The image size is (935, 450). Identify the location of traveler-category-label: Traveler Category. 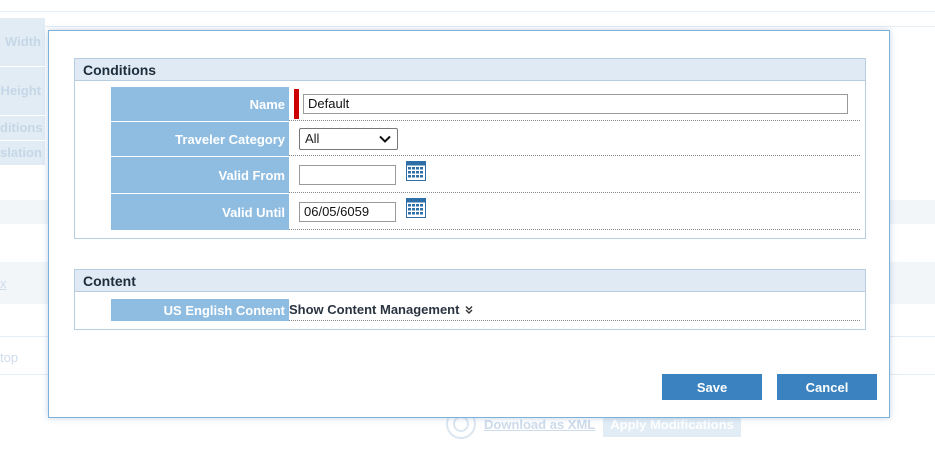
(200, 139).